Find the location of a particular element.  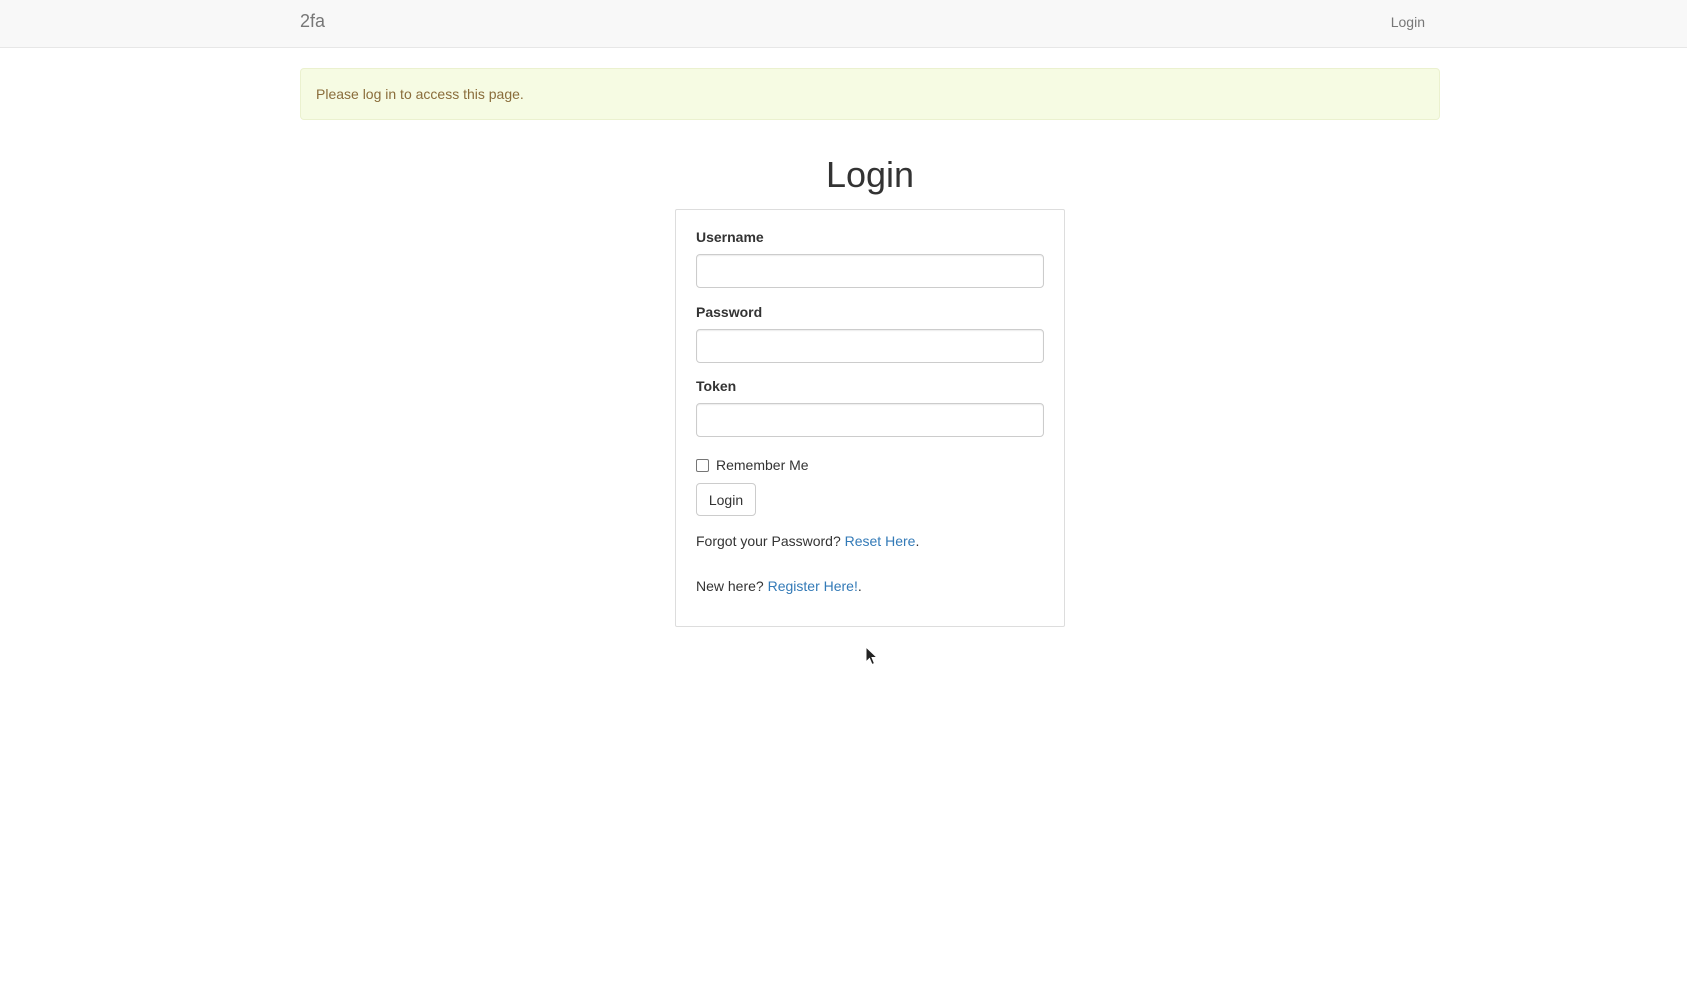

register-text: New here? Register Here!. is located at coordinates (779, 586).